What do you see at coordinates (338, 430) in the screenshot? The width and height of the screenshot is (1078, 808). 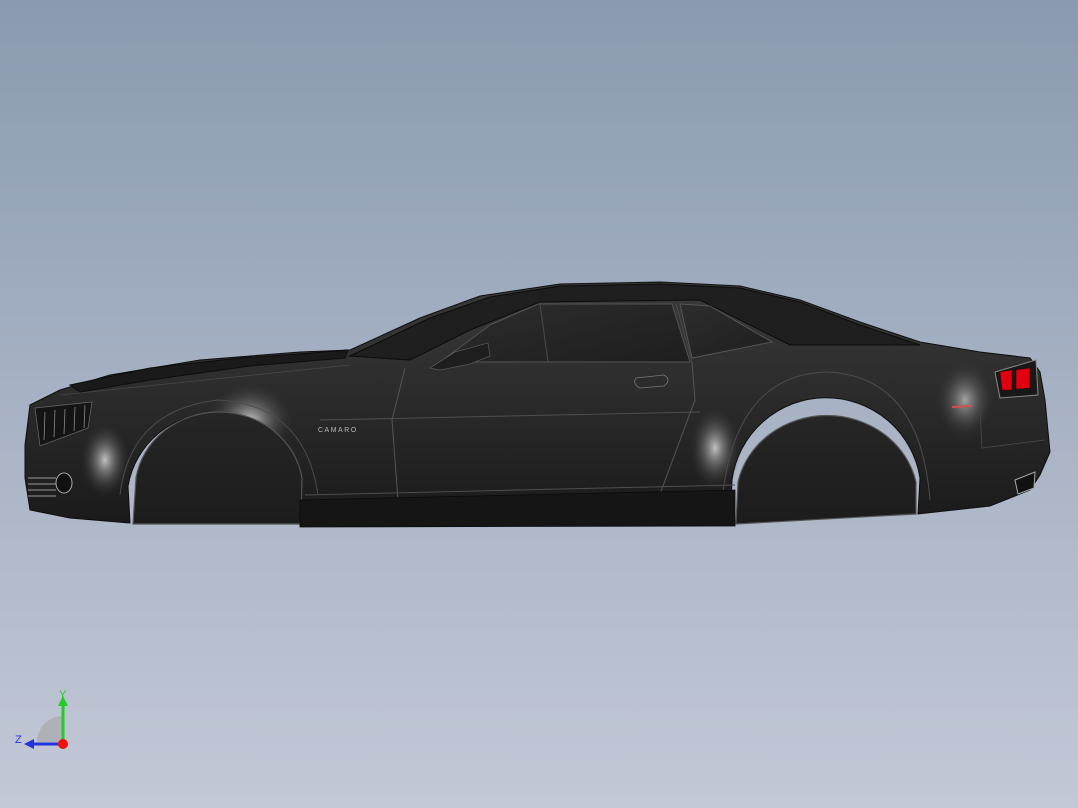 I see `camaro-badge: CAMARO` at bounding box center [338, 430].